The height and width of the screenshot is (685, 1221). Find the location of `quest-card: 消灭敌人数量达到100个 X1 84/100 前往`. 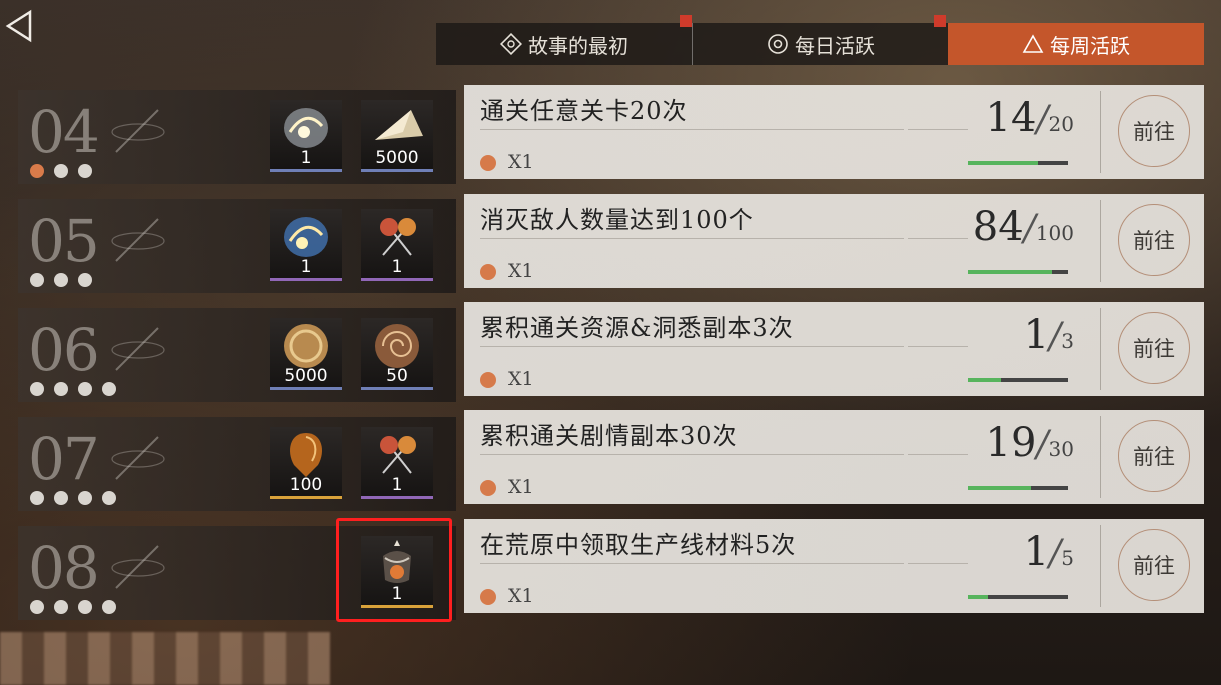

quest-card: 消灭敌人数量达到100个 X1 84/100 前往 is located at coordinates (834, 241).